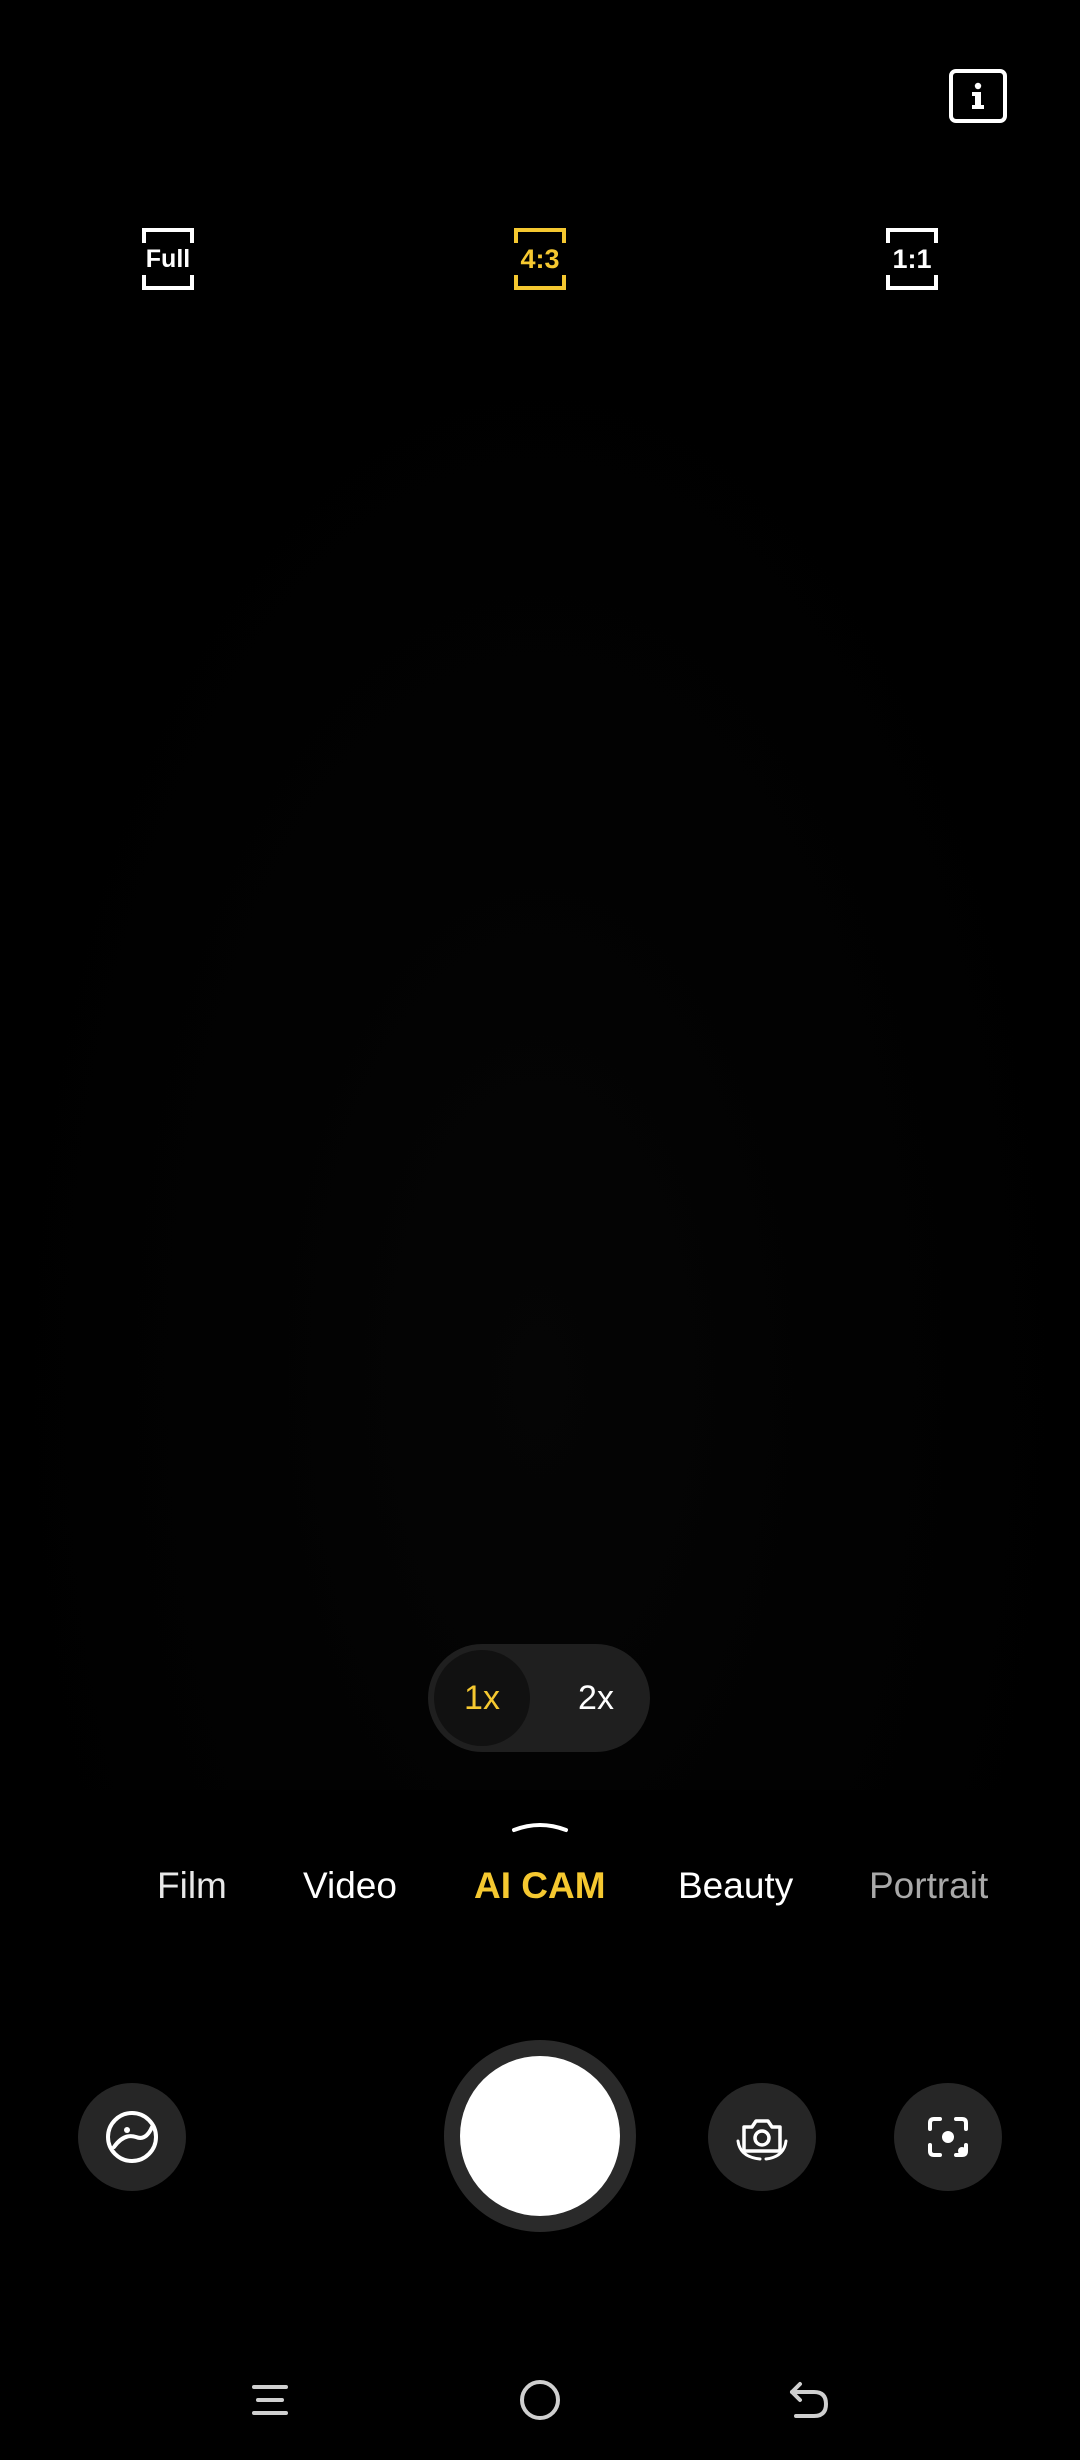  I want to click on aspect-ratio-4-3-label: 4:3, so click(540, 258).